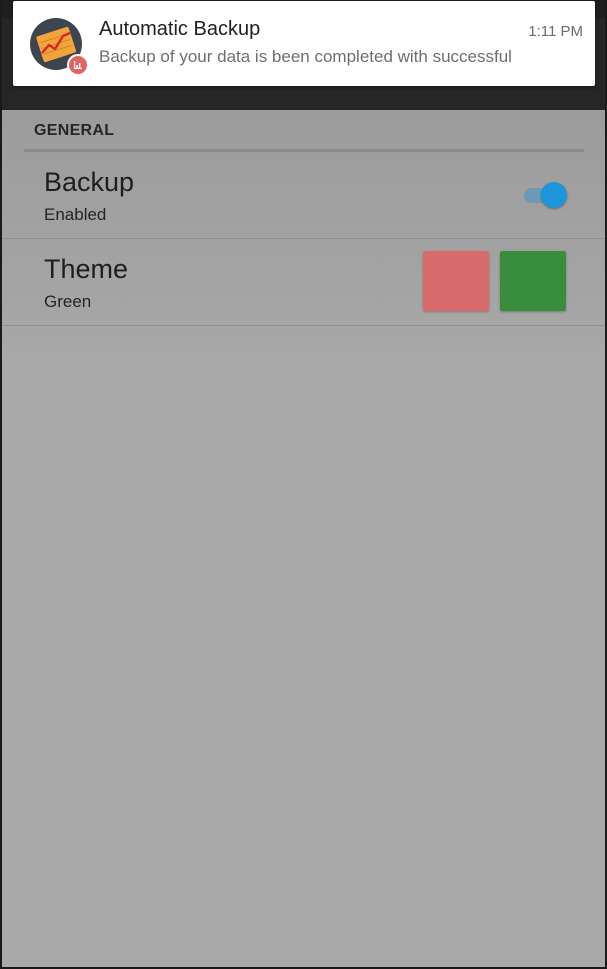 This screenshot has height=969, width=607. Describe the element at coordinates (89, 182) in the screenshot. I see `backup-title: Backup` at that location.